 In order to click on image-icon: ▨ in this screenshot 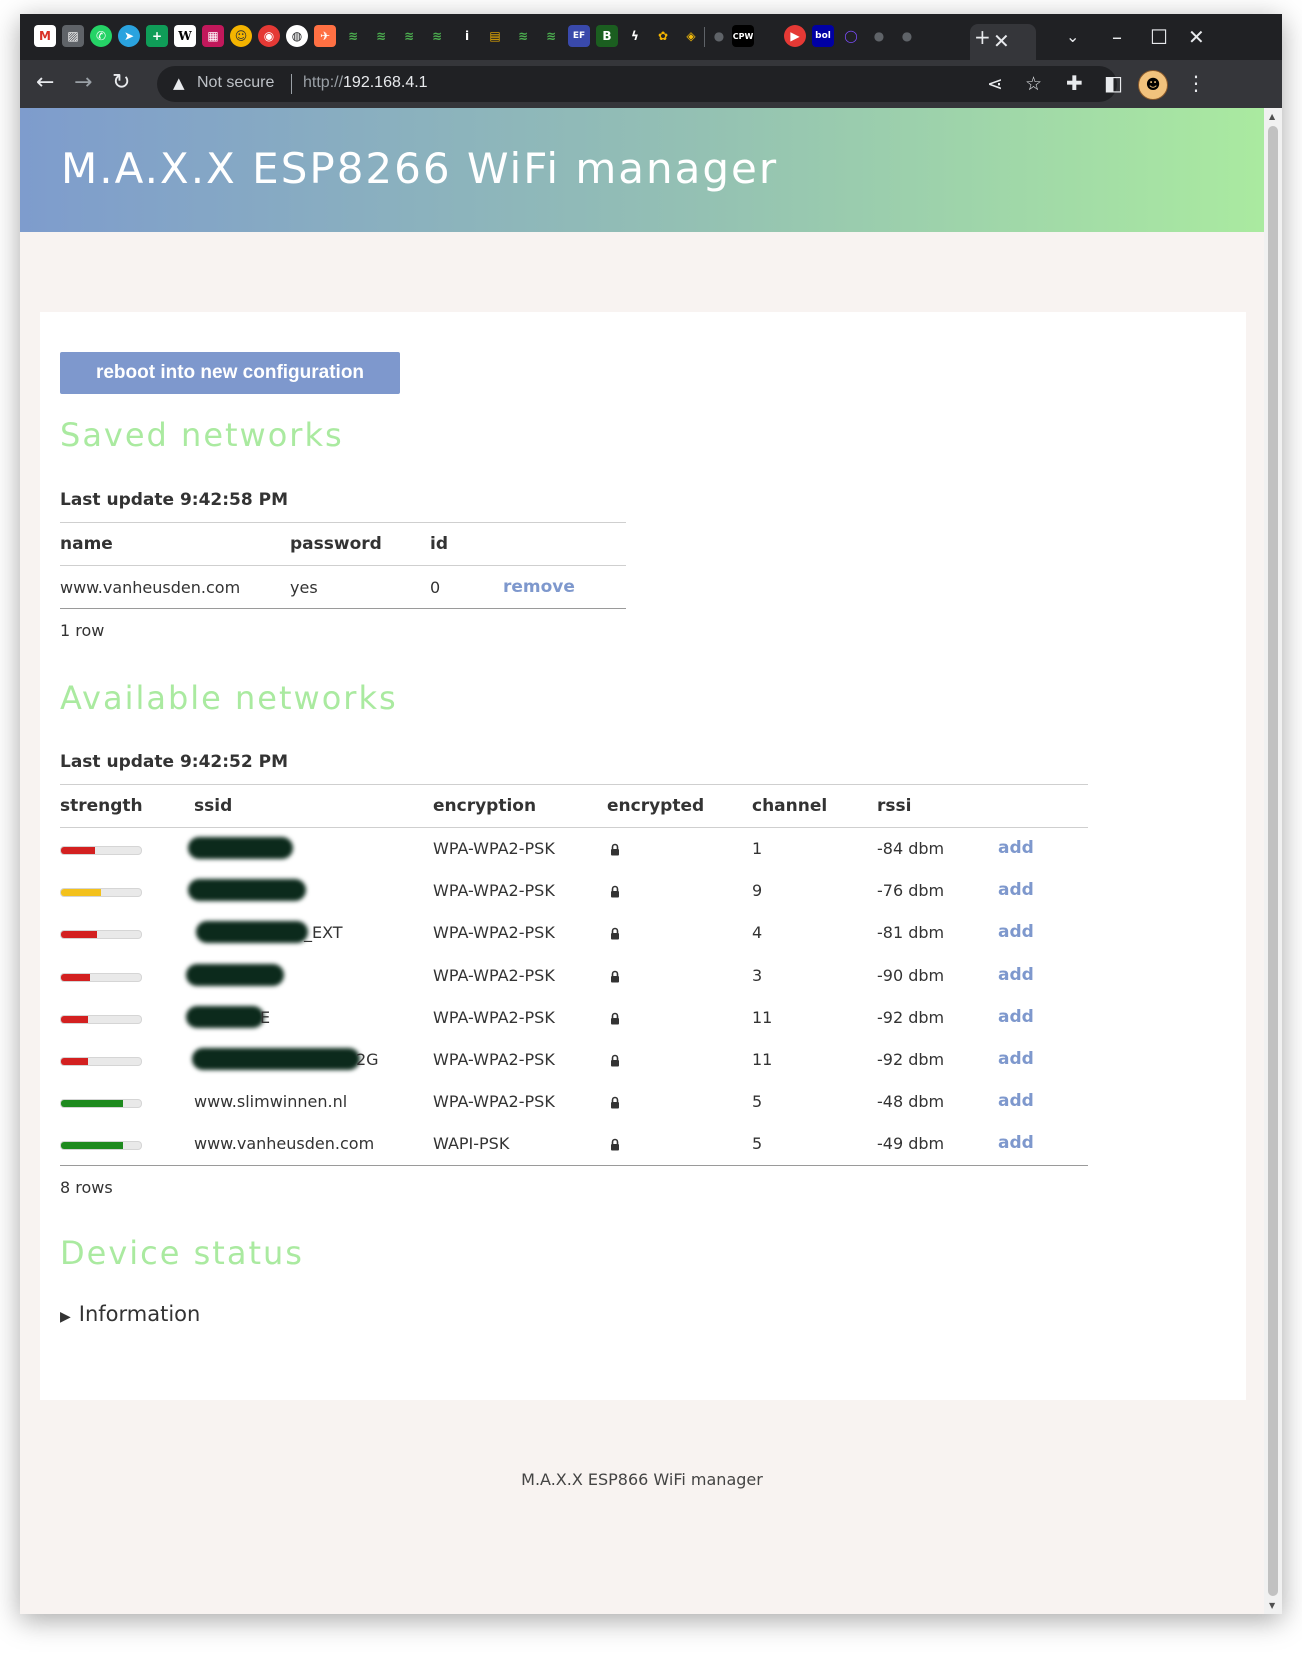, I will do `click(73, 36)`.